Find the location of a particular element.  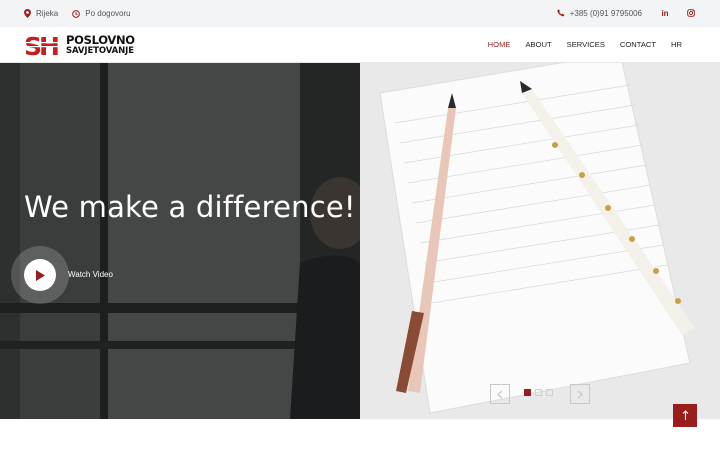

logo-text: POSLOVNO SAVJETOVANJE is located at coordinates (100, 44).